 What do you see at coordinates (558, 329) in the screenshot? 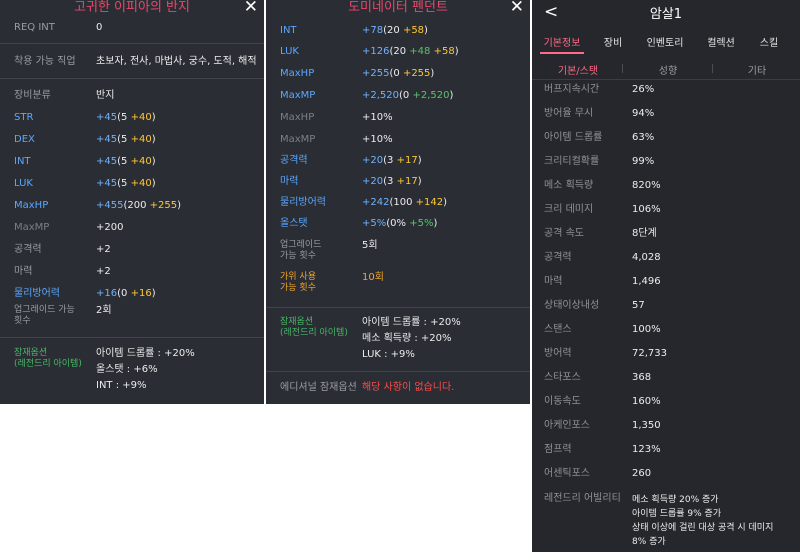
I see `stat-label: 스탠스` at bounding box center [558, 329].